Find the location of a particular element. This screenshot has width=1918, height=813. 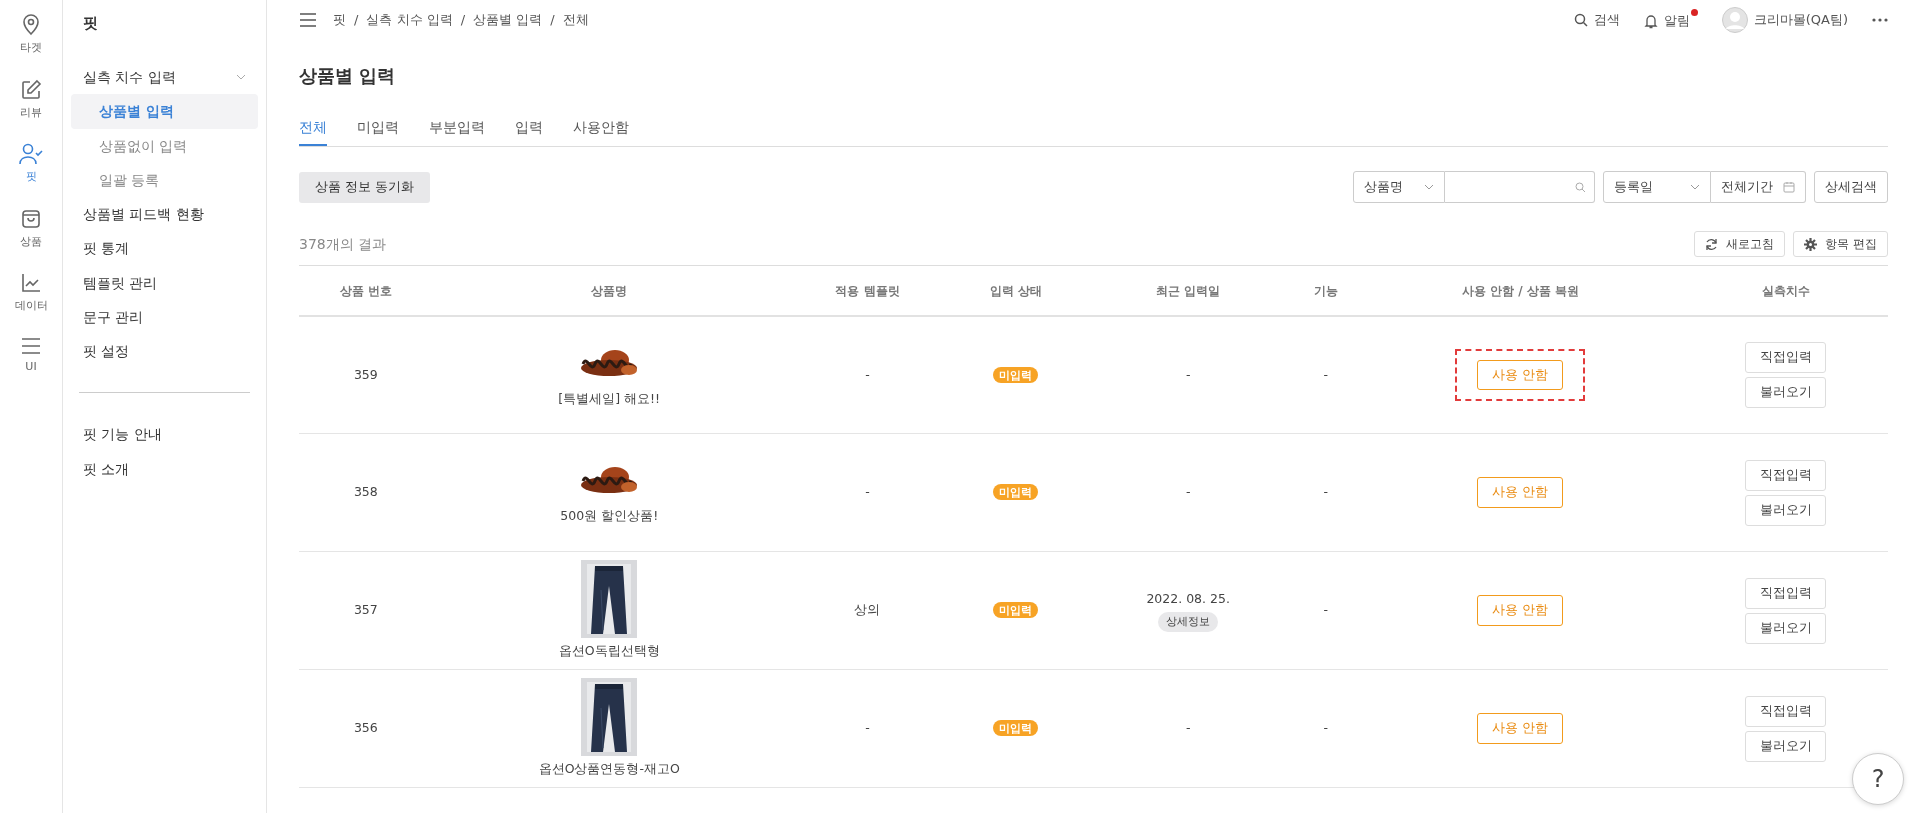

column-header: 사용 안함 / 상품 복원 is located at coordinates (1520, 290).